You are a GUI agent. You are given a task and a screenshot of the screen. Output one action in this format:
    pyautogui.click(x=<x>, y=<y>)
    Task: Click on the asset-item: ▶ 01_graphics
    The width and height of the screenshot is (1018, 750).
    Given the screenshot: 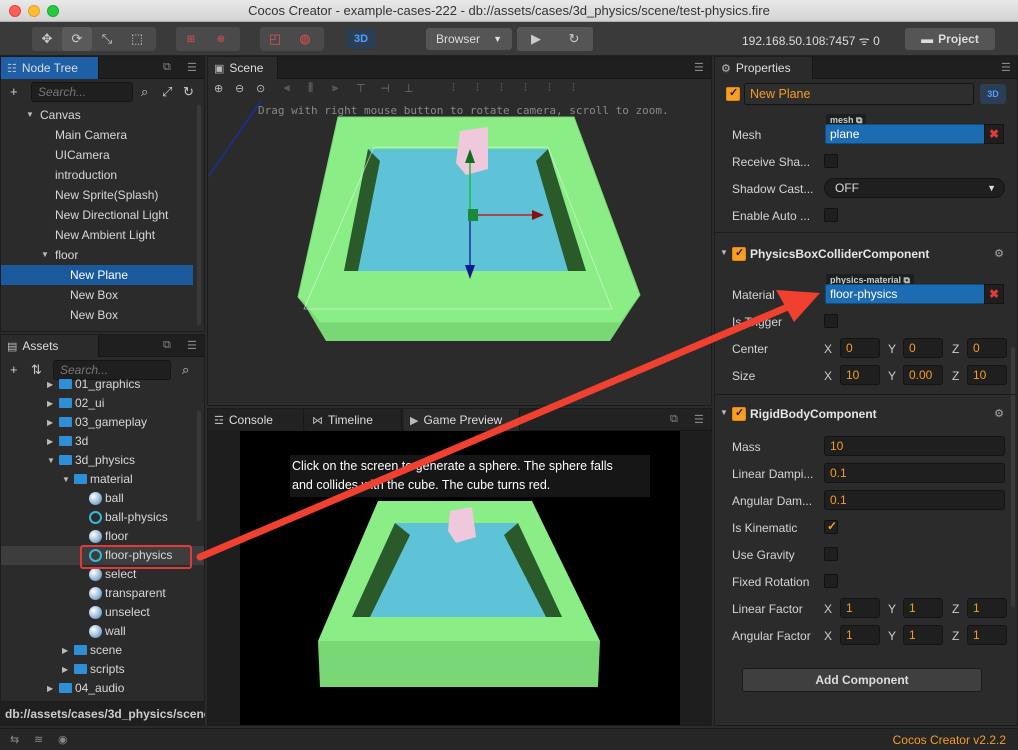 What is the action you would take?
    pyautogui.click(x=102, y=384)
    